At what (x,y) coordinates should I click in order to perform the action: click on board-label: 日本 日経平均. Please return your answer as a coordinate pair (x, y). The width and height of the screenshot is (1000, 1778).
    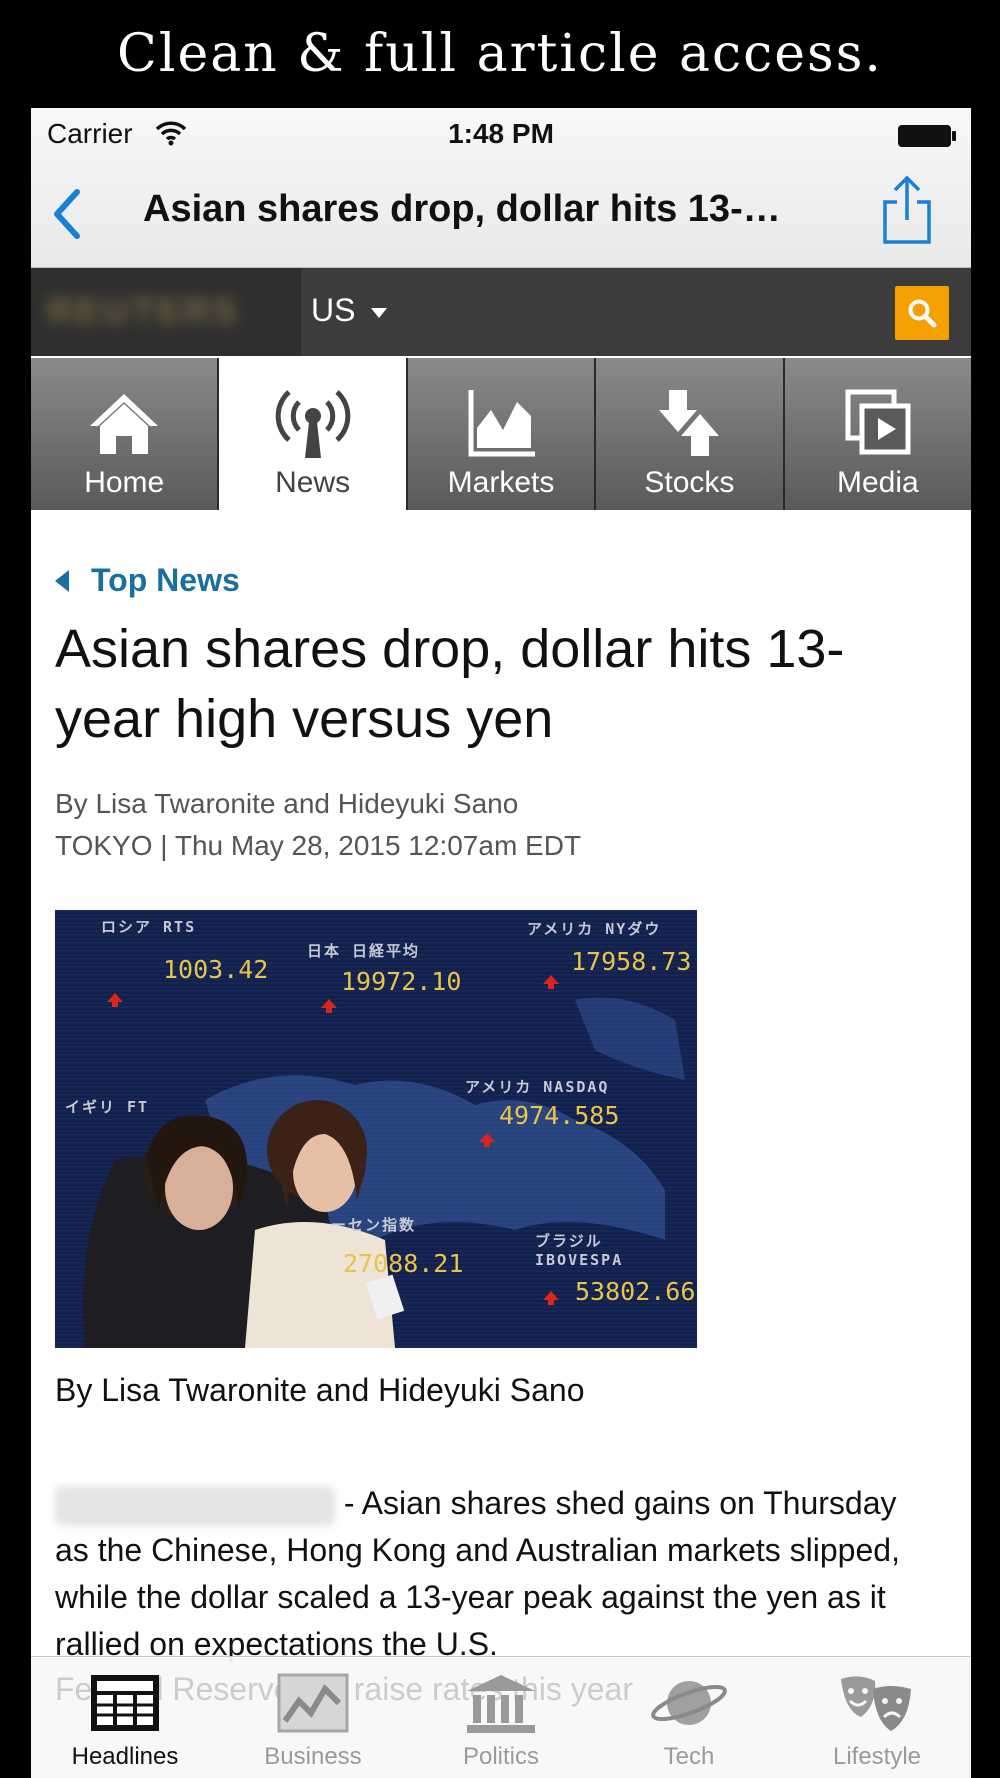
    Looking at the image, I should click on (364, 951).